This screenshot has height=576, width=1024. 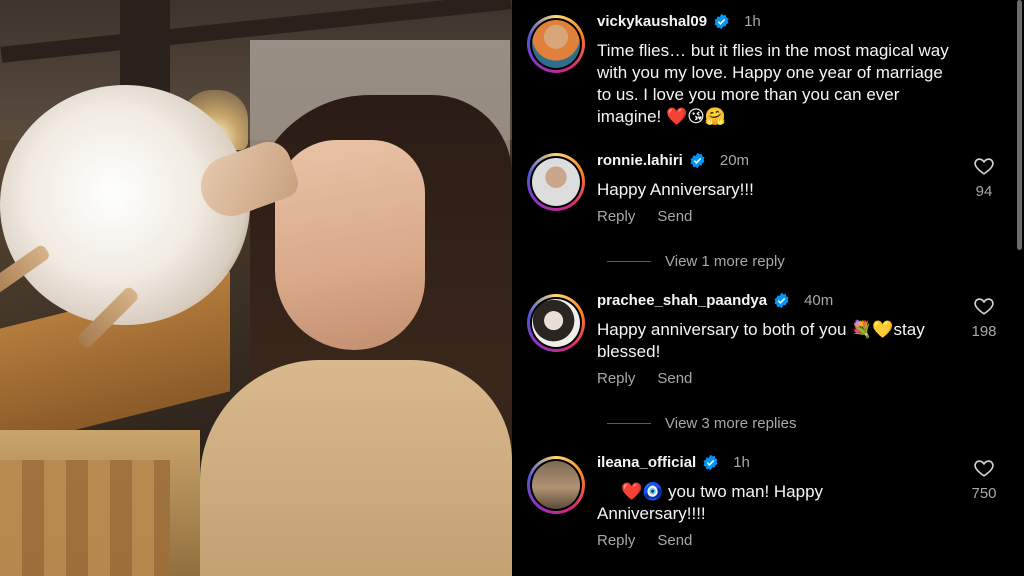 What do you see at coordinates (662, 116) in the screenshot?
I see `caption-line: imagine! ❤️😘🤗` at bounding box center [662, 116].